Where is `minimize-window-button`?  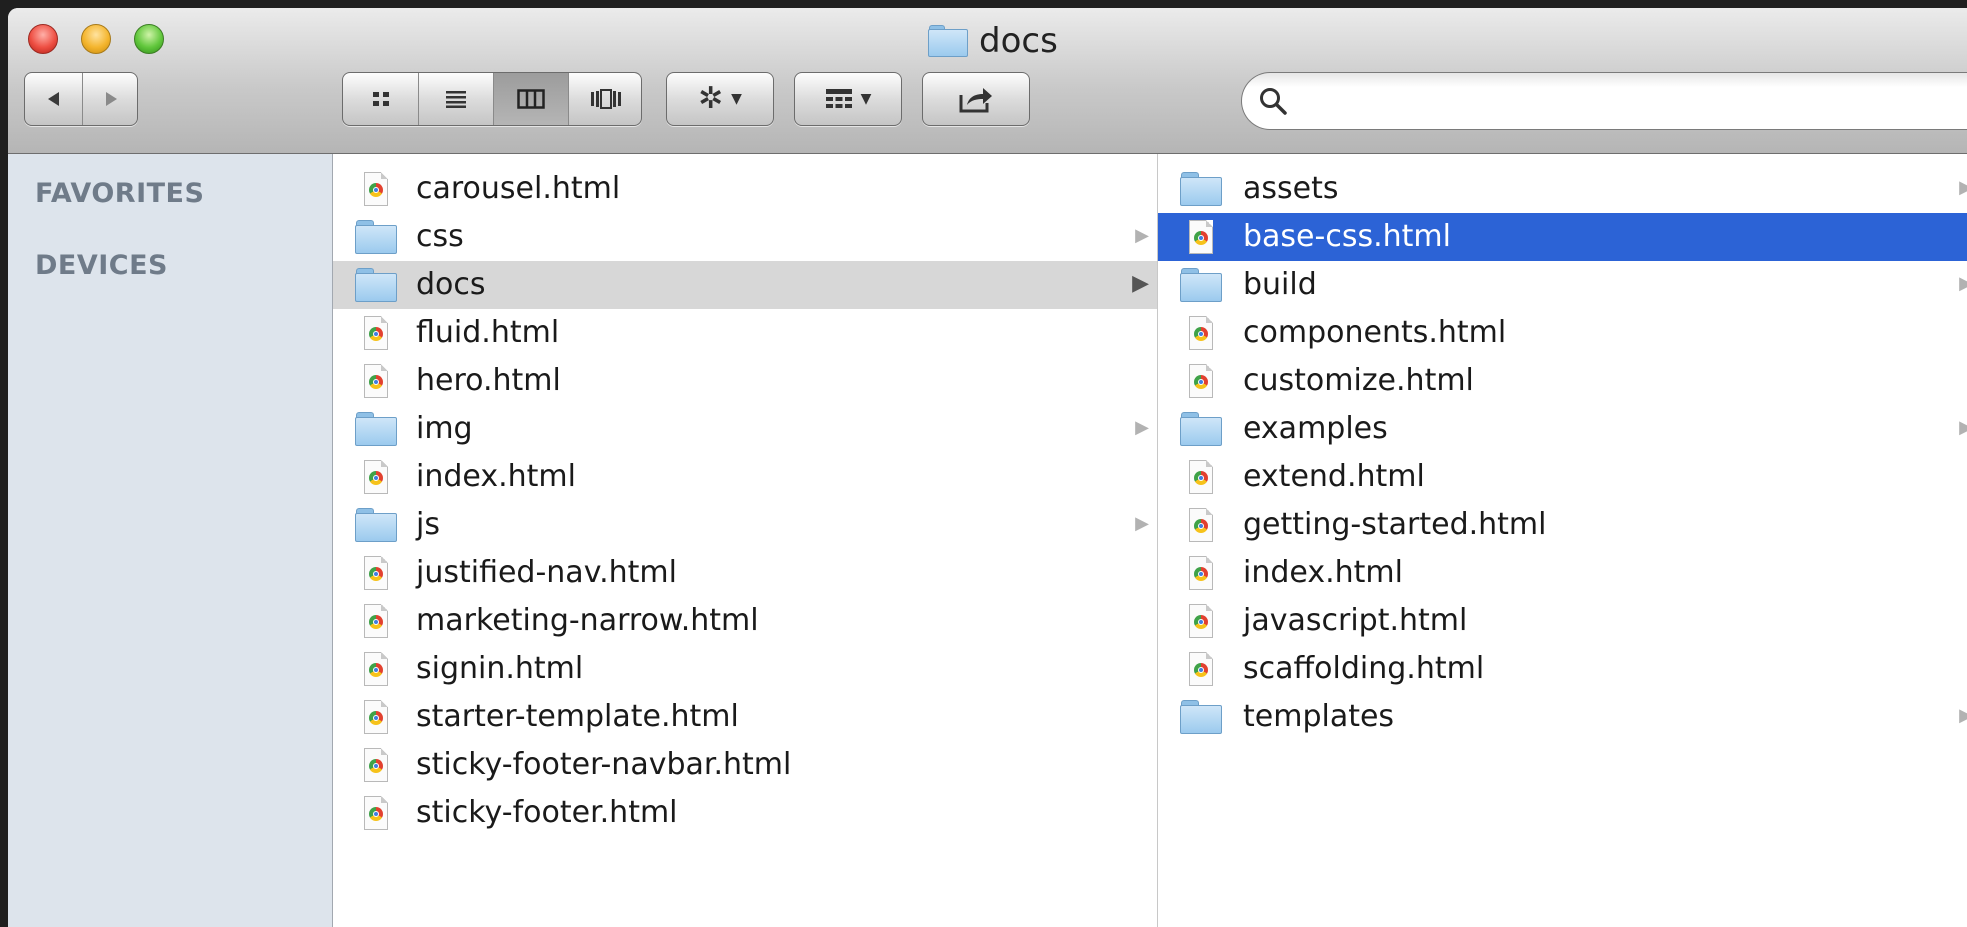
minimize-window-button is located at coordinates (96, 39).